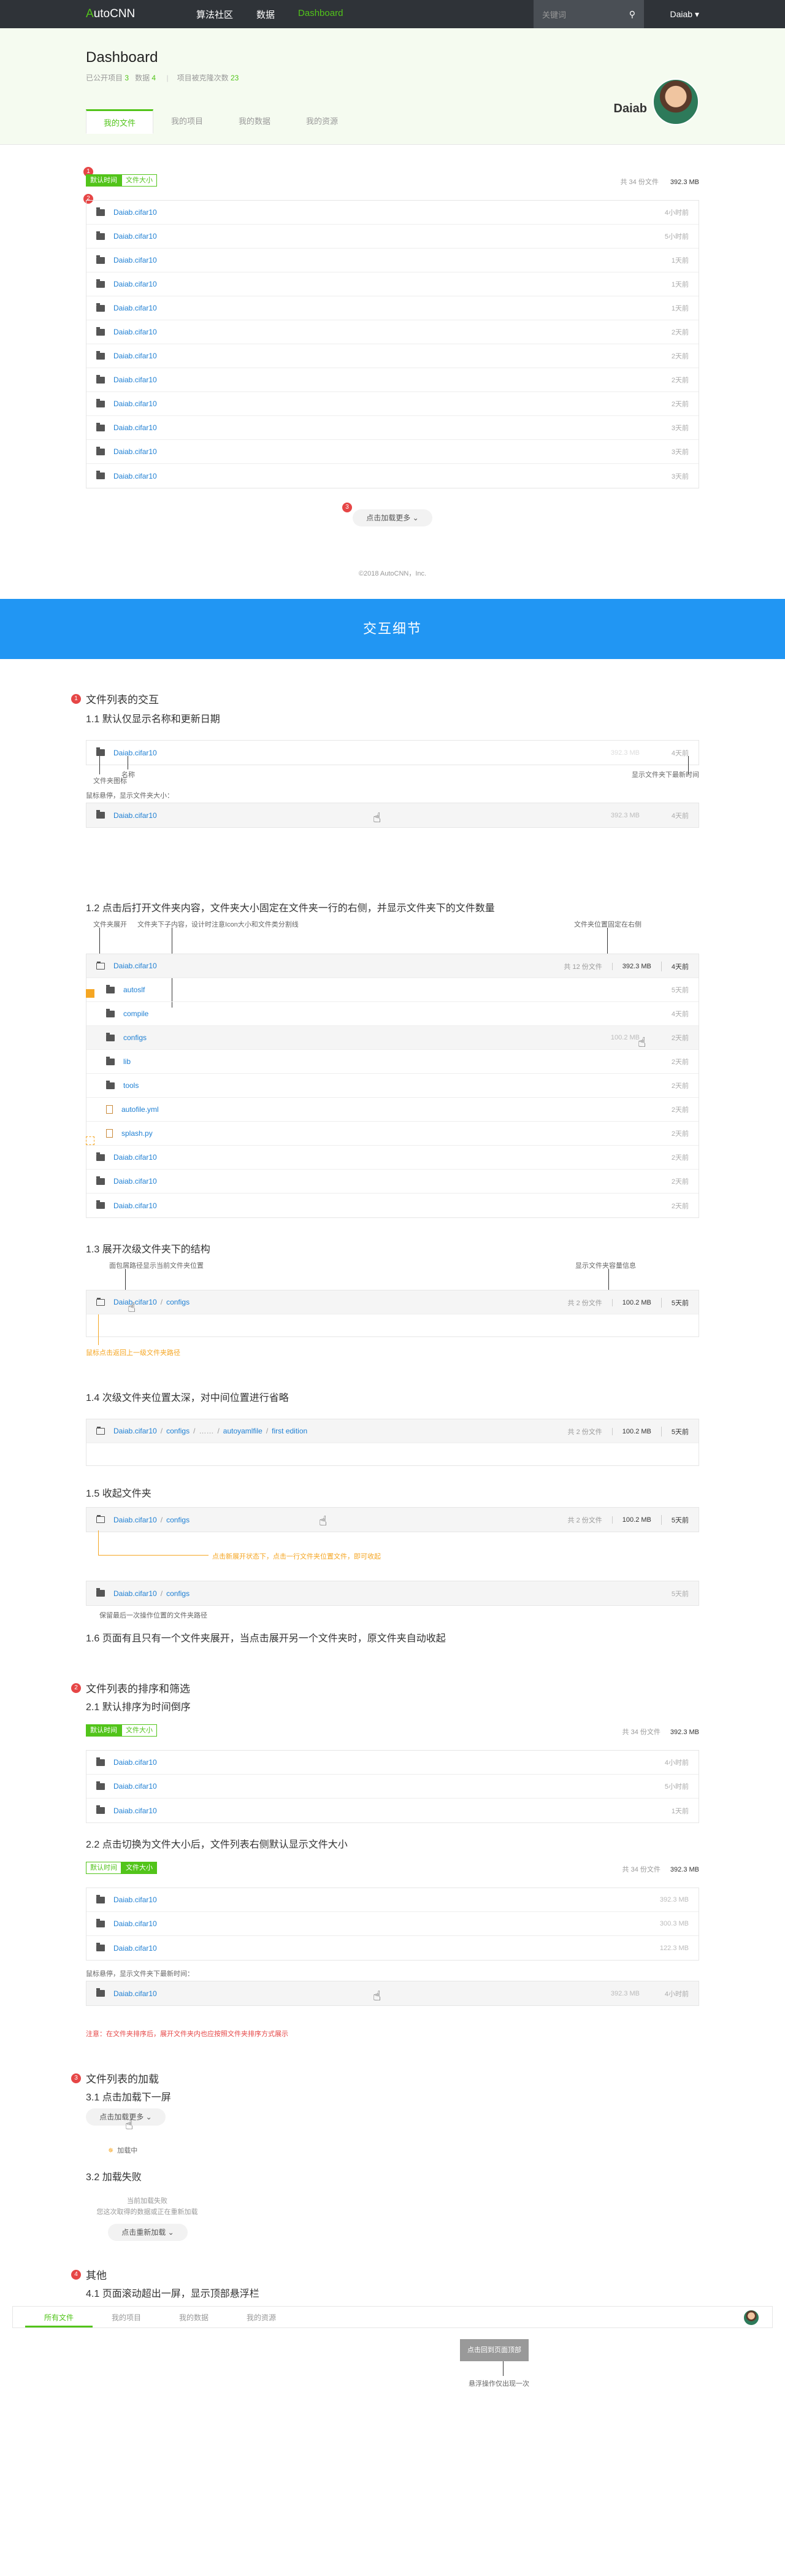 The image size is (785, 2576). Describe the element at coordinates (59, 2317) in the screenshot. I see `tab-all-files: 所有文件` at that location.